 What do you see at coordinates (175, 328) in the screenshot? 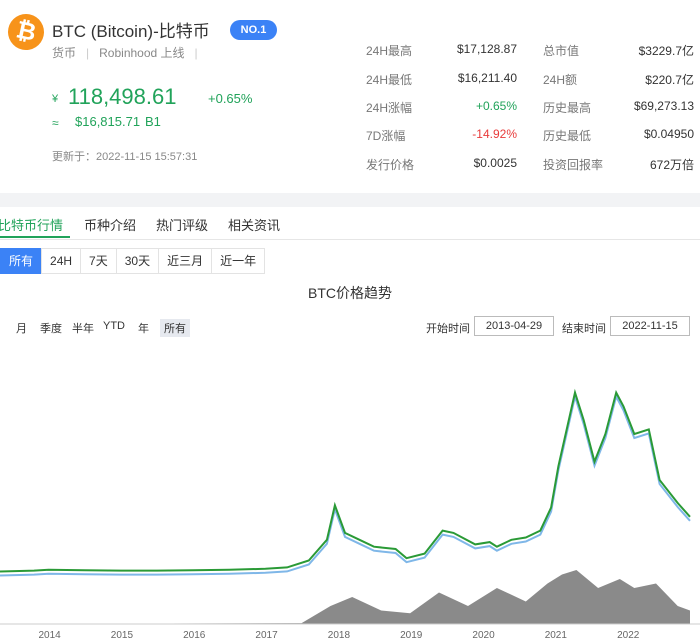
I see `zoom-all: 所有` at bounding box center [175, 328].